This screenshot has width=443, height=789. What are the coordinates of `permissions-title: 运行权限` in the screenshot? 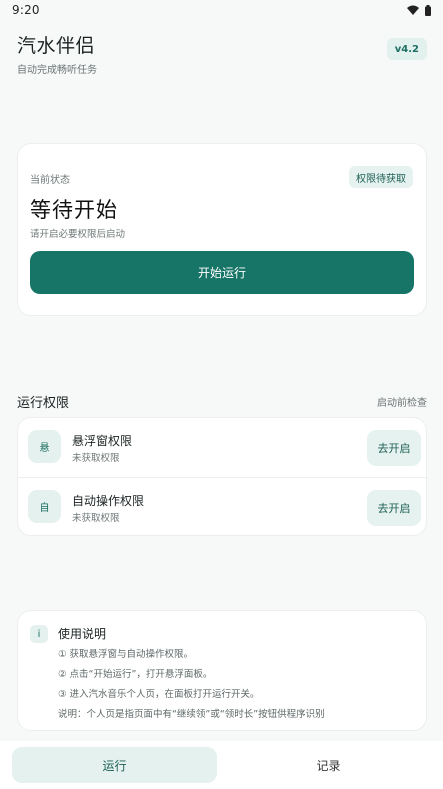 It's located at (43, 403).